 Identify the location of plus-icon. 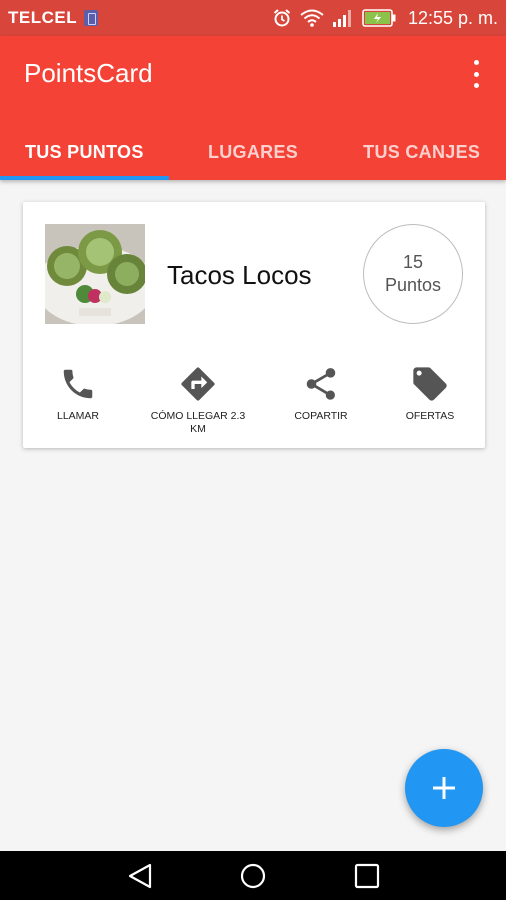
(444, 788).